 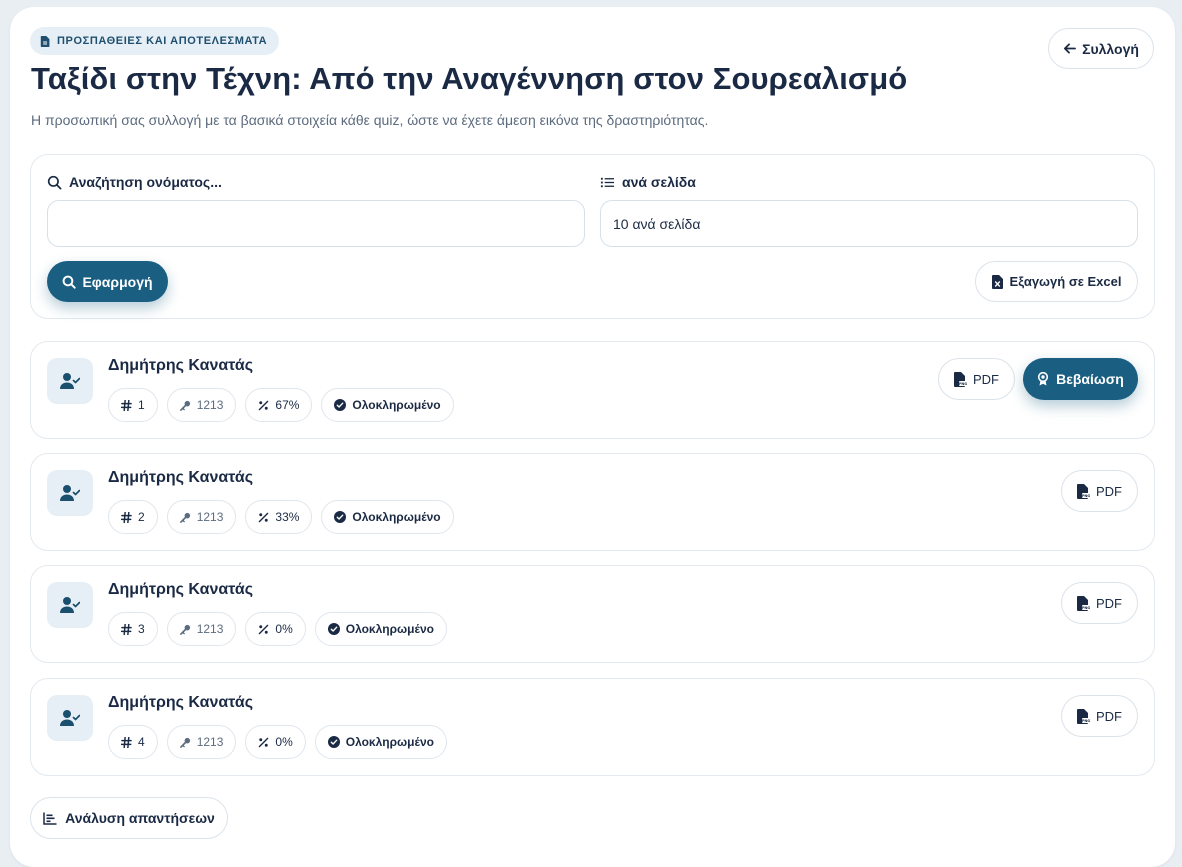 What do you see at coordinates (1110, 48) in the screenshot?
I see `back-button-label: Συλλογή` at bounding box center [1110, 48].